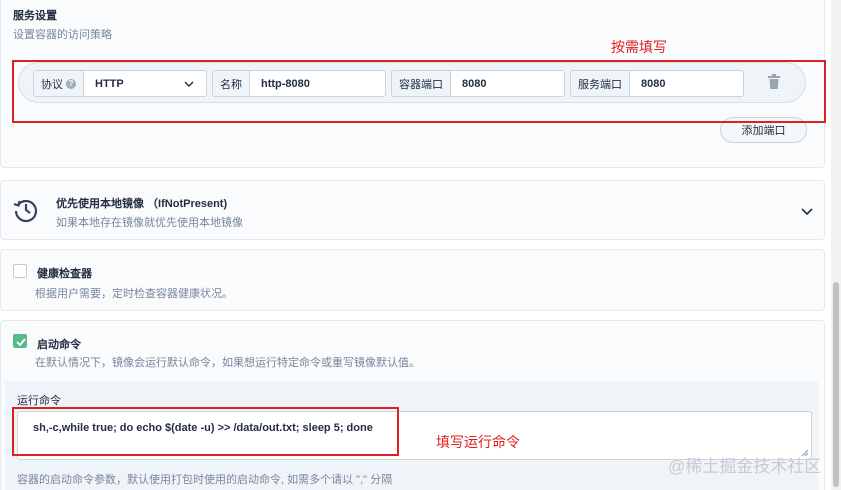  I want to click on run-command-hint: 容器的启动命令参数，默认使用打包时使用的启动命令, 如需多个请以 "," 分隔, so click(205, 480).